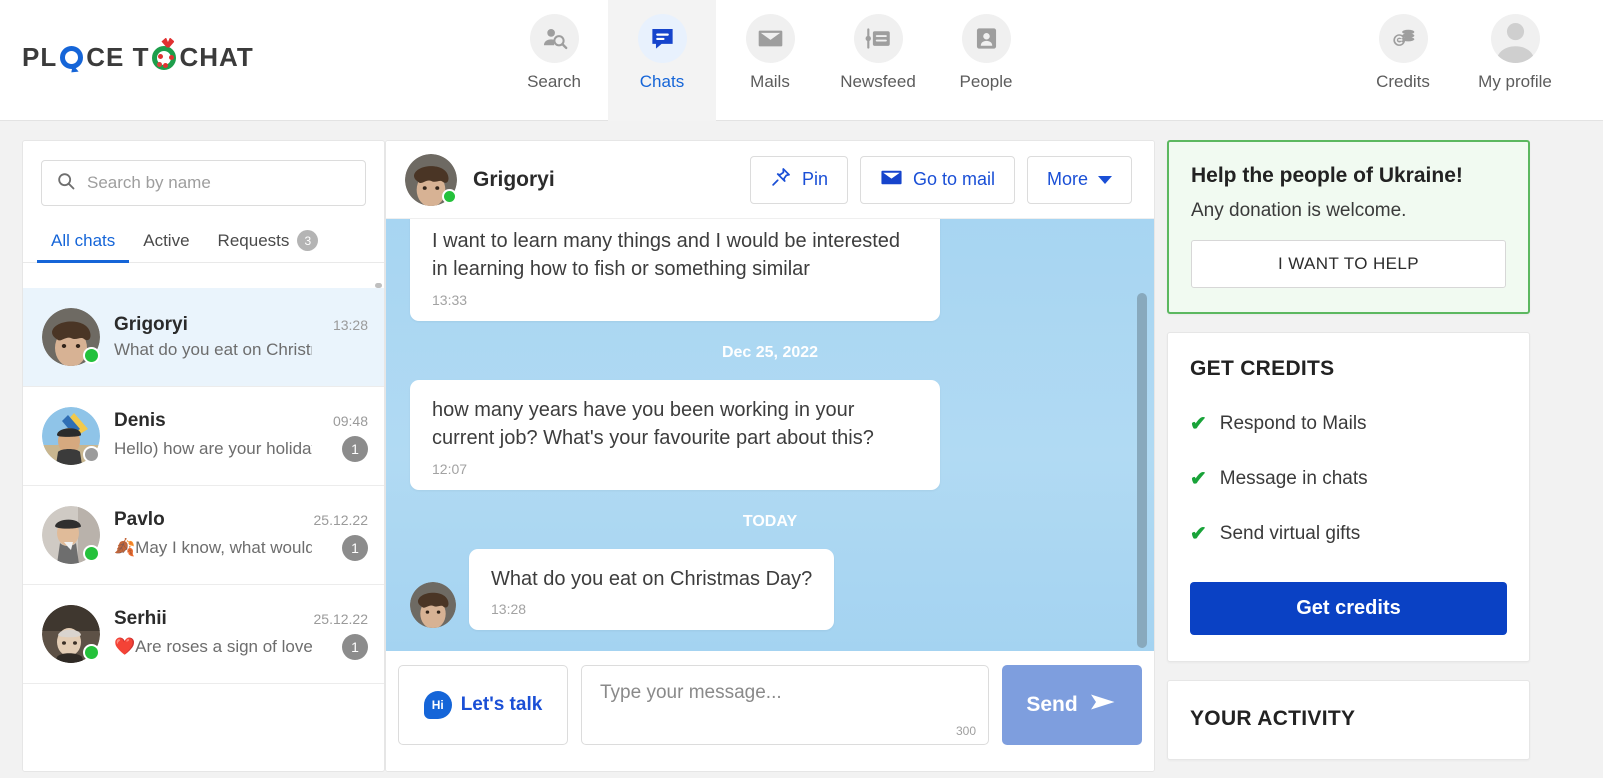 The width and height of the screenshot is (1603, 778). I want to click on christmas-wreath-icon, so click(164, 57).